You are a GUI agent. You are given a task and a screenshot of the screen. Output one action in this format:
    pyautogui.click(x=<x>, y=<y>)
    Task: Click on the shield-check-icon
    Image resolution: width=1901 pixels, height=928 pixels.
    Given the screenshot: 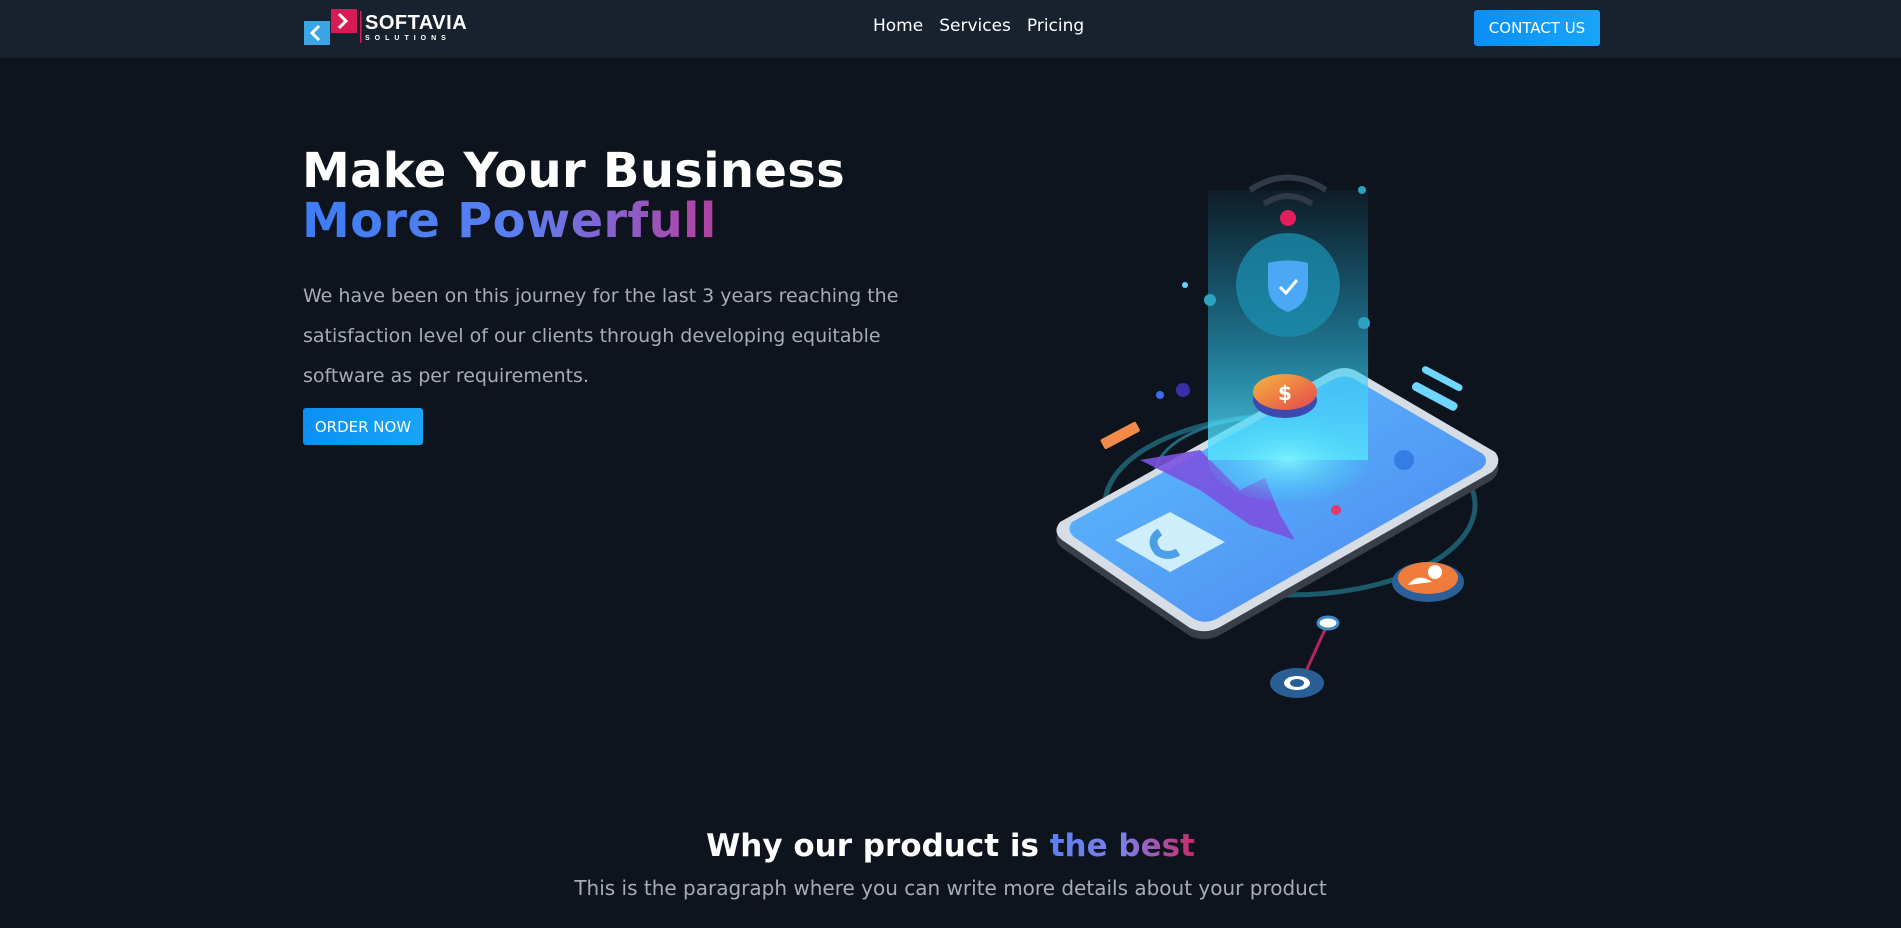 What is the action you would take?
    pyautogui.click(x=1288, y=285)
    